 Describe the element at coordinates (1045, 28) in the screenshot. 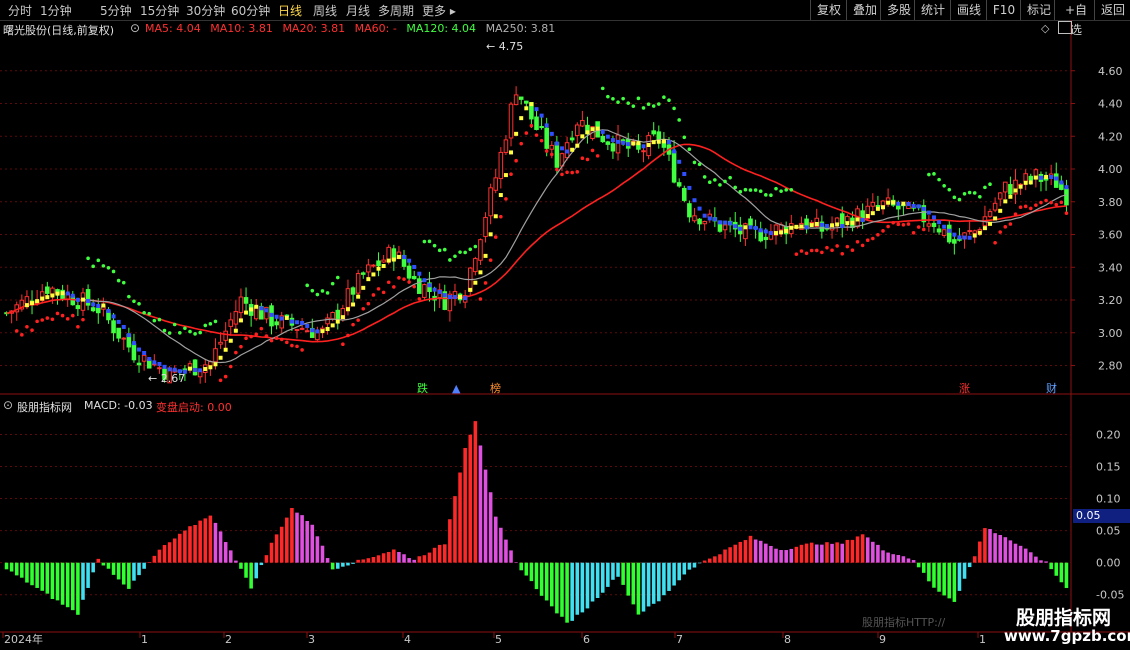

I see `diamond-icon: ◇` at that location.